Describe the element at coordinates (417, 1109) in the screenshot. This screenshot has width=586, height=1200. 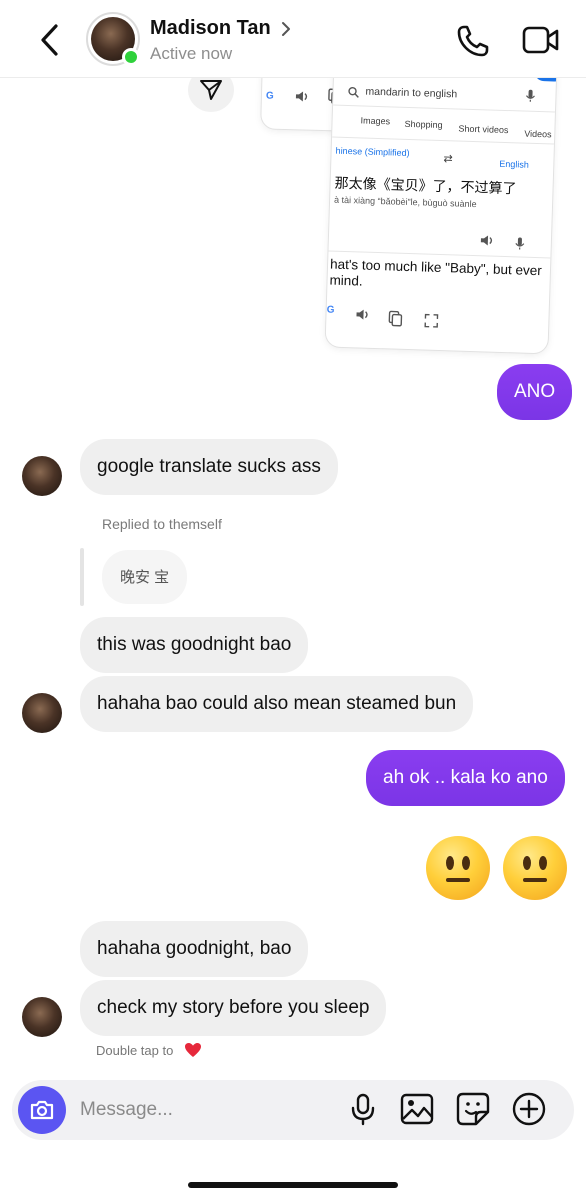
I see `gallery-icon` at that location.